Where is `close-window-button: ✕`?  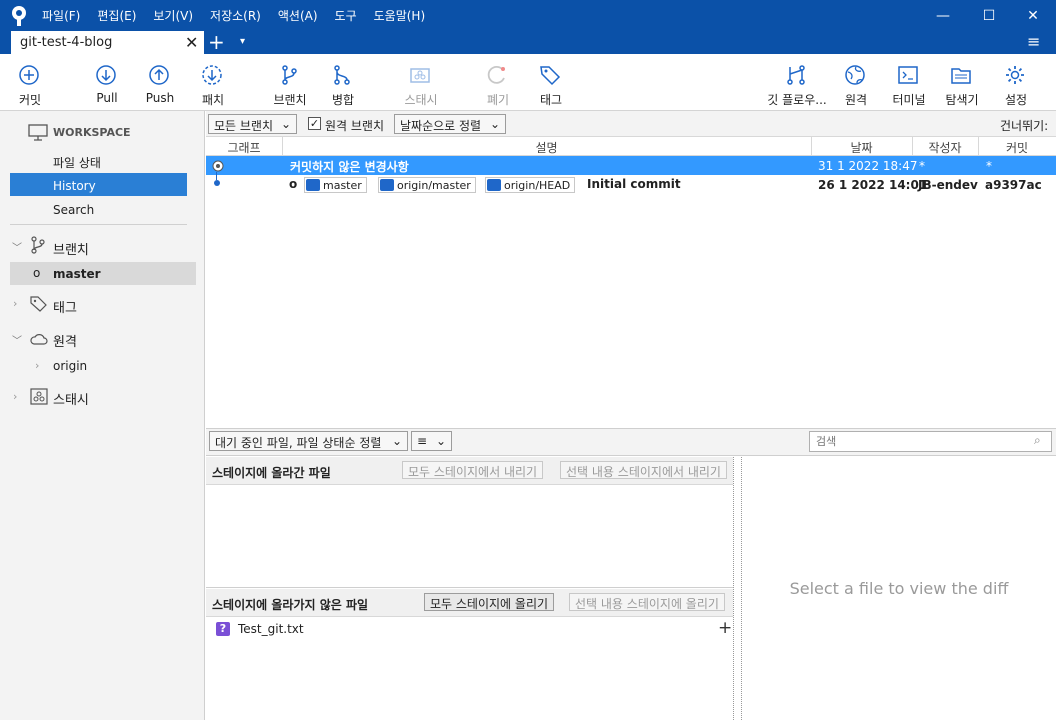
close-window-button: ✕ is located at coordinates (1033, 15).